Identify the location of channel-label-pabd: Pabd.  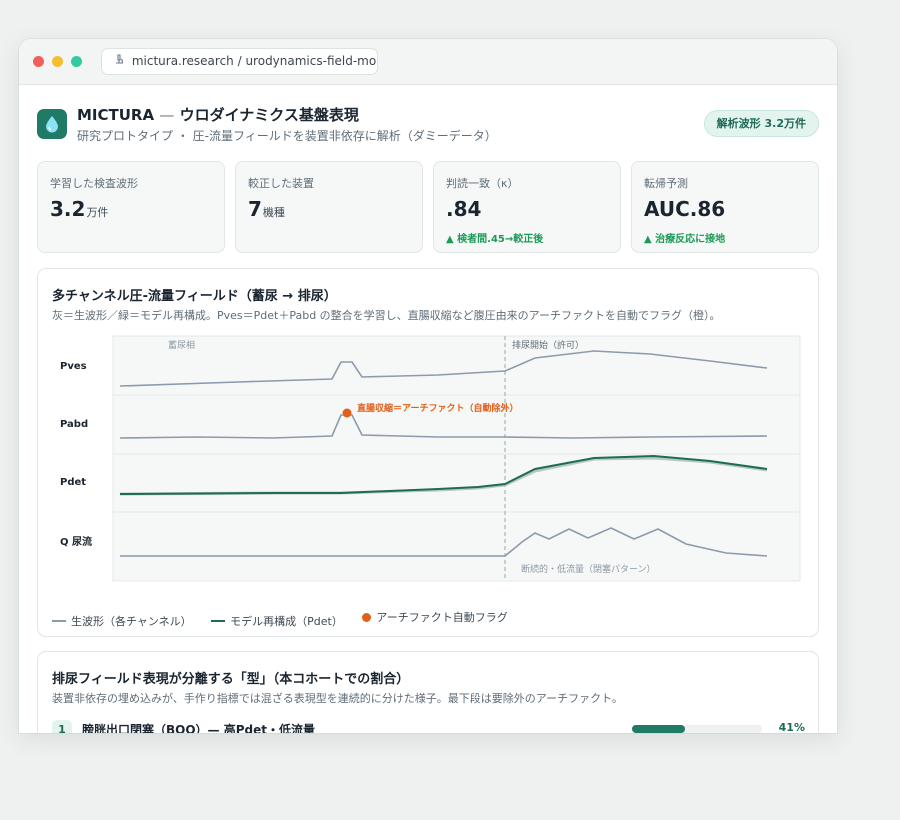
(74, 424).